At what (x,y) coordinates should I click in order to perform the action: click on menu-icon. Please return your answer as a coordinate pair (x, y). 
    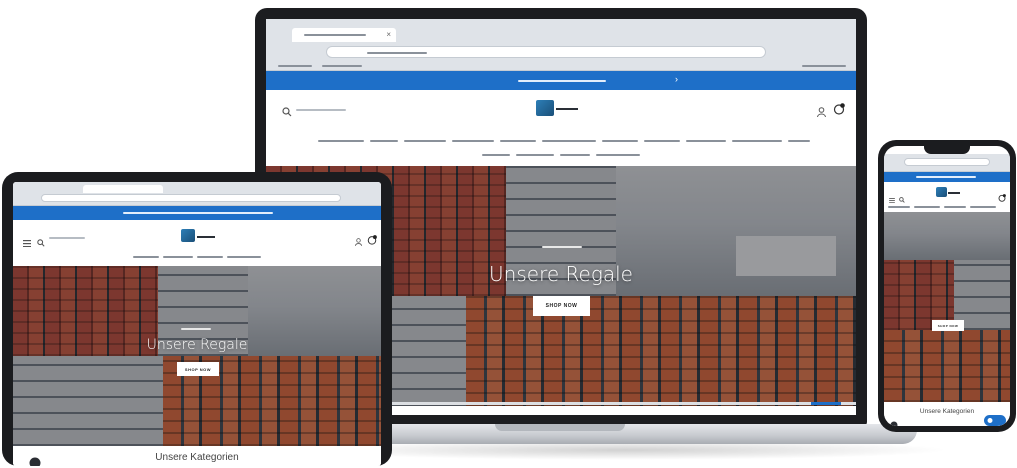
    Looking at the image, I should click on (27, 243).